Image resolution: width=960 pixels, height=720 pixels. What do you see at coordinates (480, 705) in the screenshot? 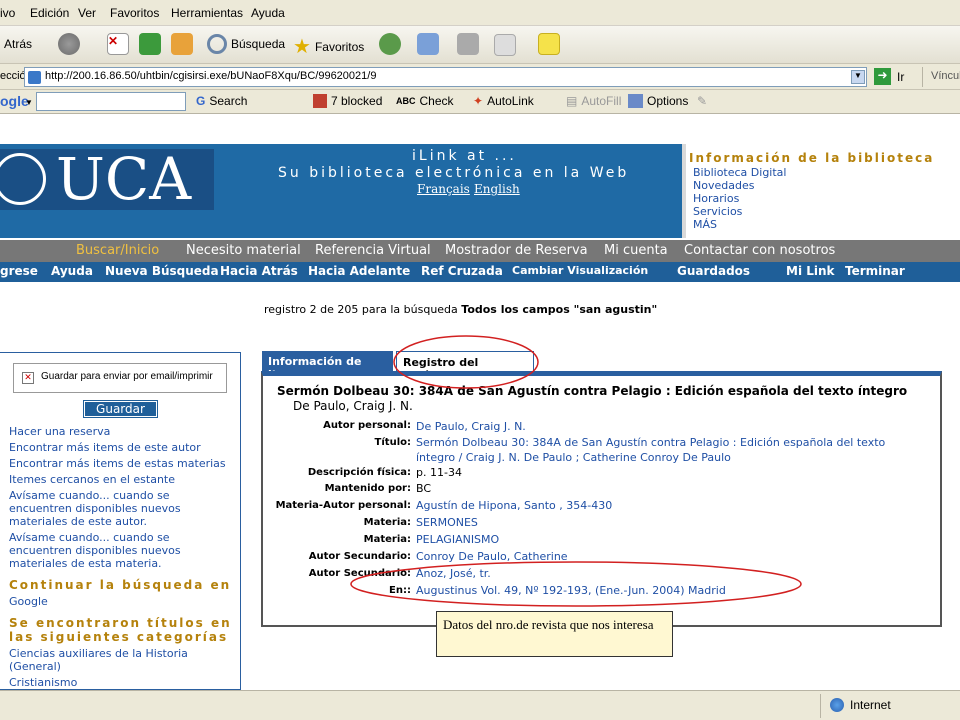
I see `status-bar: Internet` at bounding box center [480, 705].